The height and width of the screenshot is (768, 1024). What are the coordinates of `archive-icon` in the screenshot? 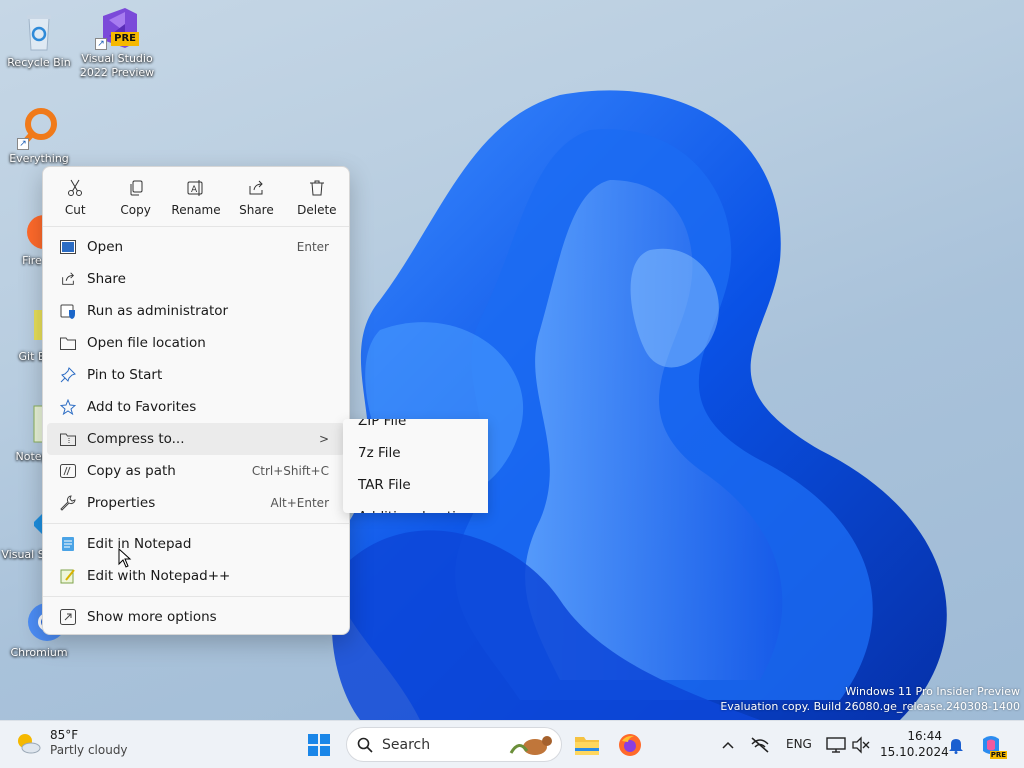 It's located at (68, 439).